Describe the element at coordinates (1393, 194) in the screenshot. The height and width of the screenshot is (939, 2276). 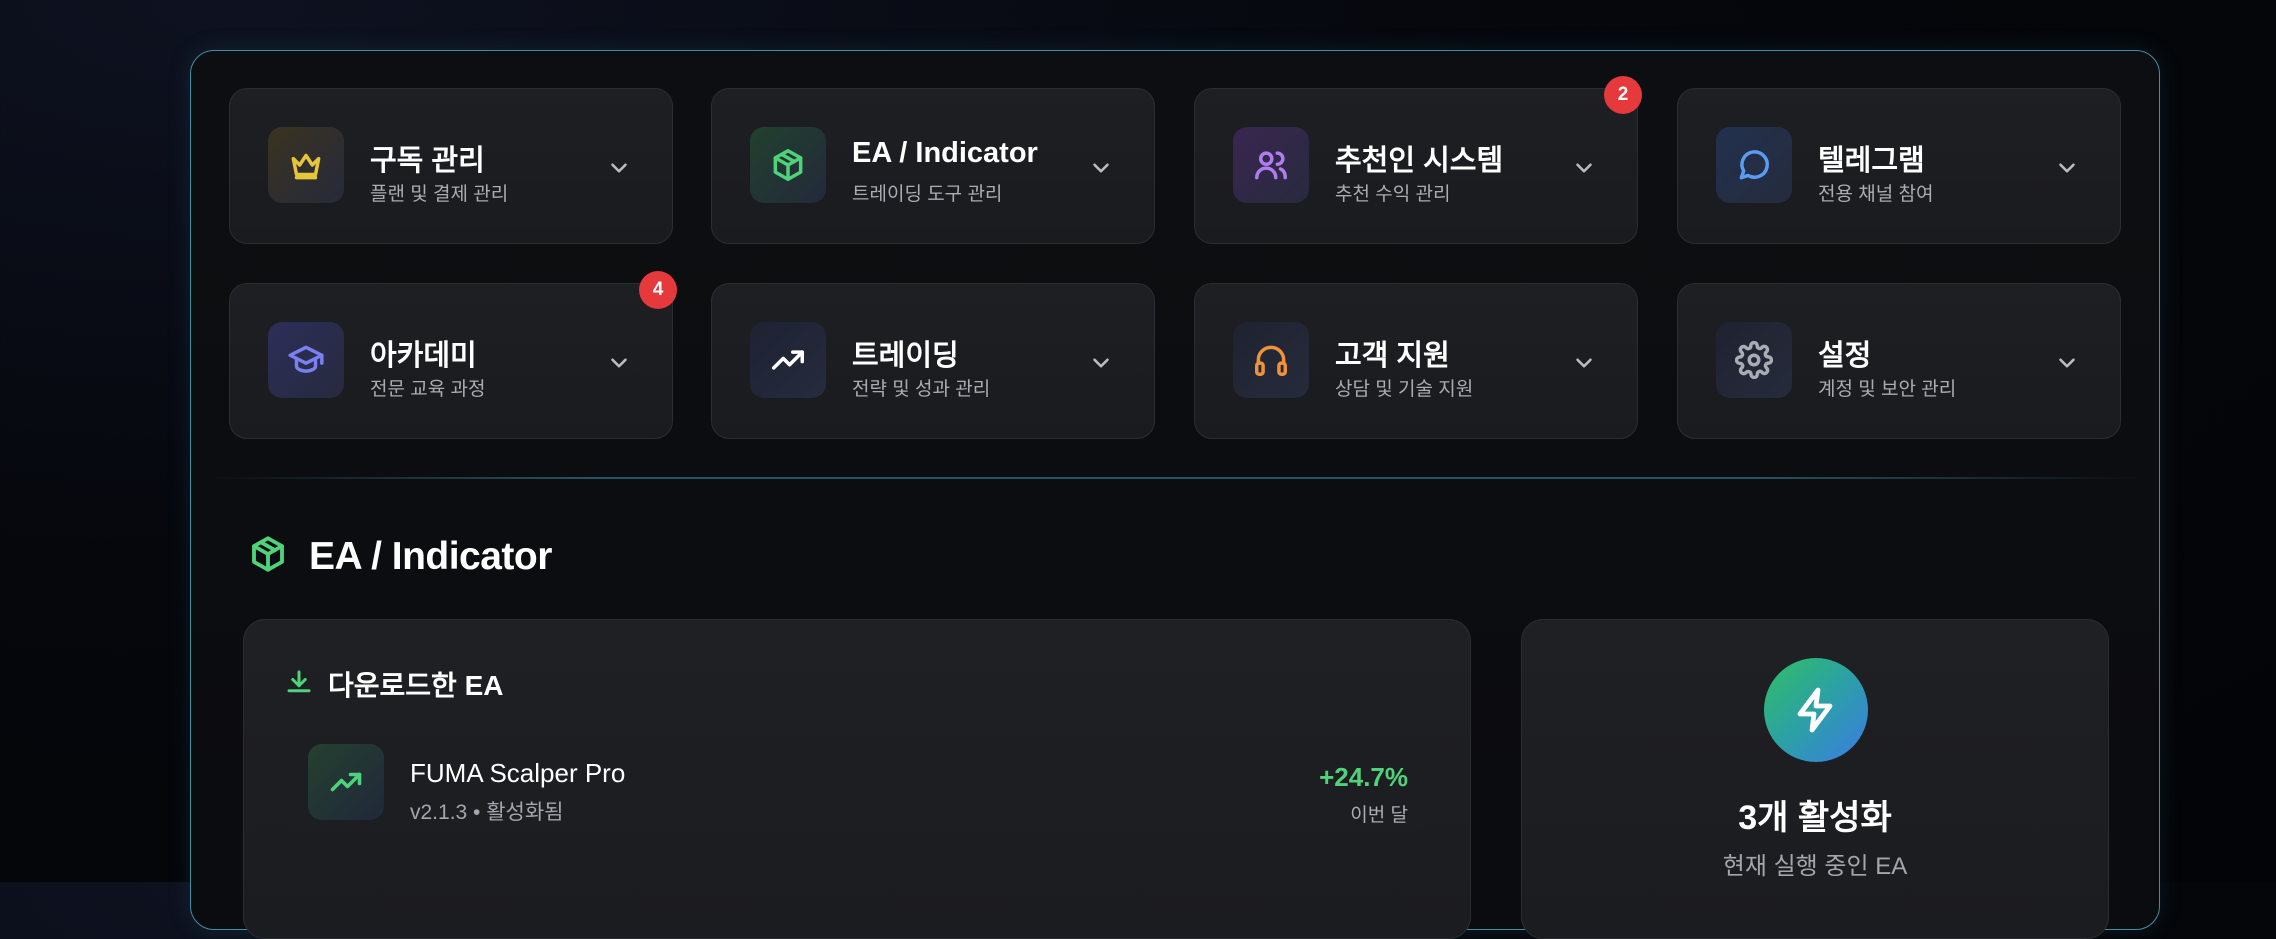
I see `card-subtitle: 추천 수익 관리` at that location.